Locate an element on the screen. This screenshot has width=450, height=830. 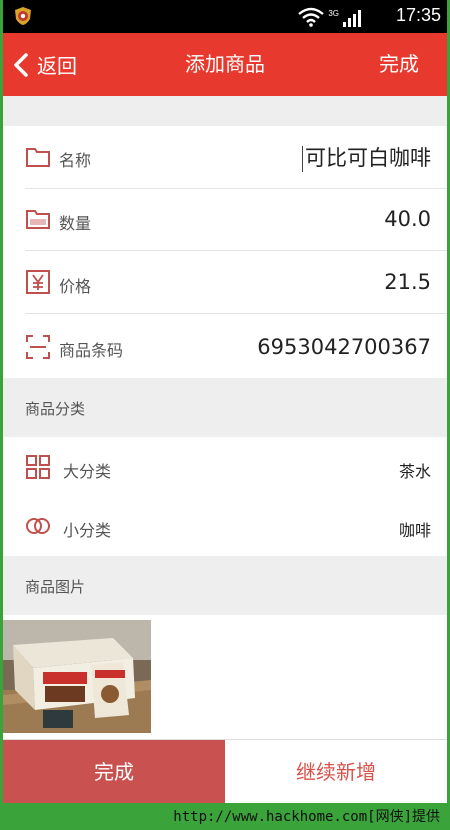
status-bar: 3G 17:35 is located at coordinates (225, 16).